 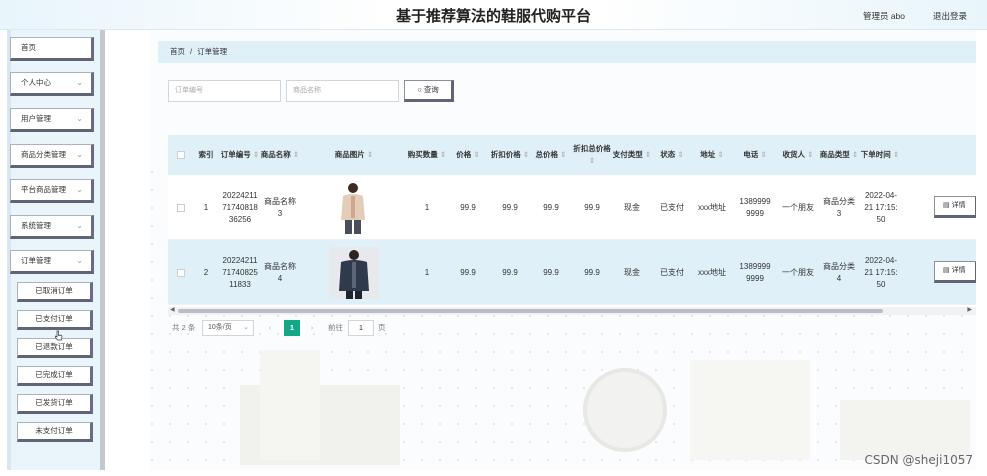 What do you see at coordinates (342, 91) in the screenshot?
I see `product-name-input: 商品名称` at bounding box center [342, 91].